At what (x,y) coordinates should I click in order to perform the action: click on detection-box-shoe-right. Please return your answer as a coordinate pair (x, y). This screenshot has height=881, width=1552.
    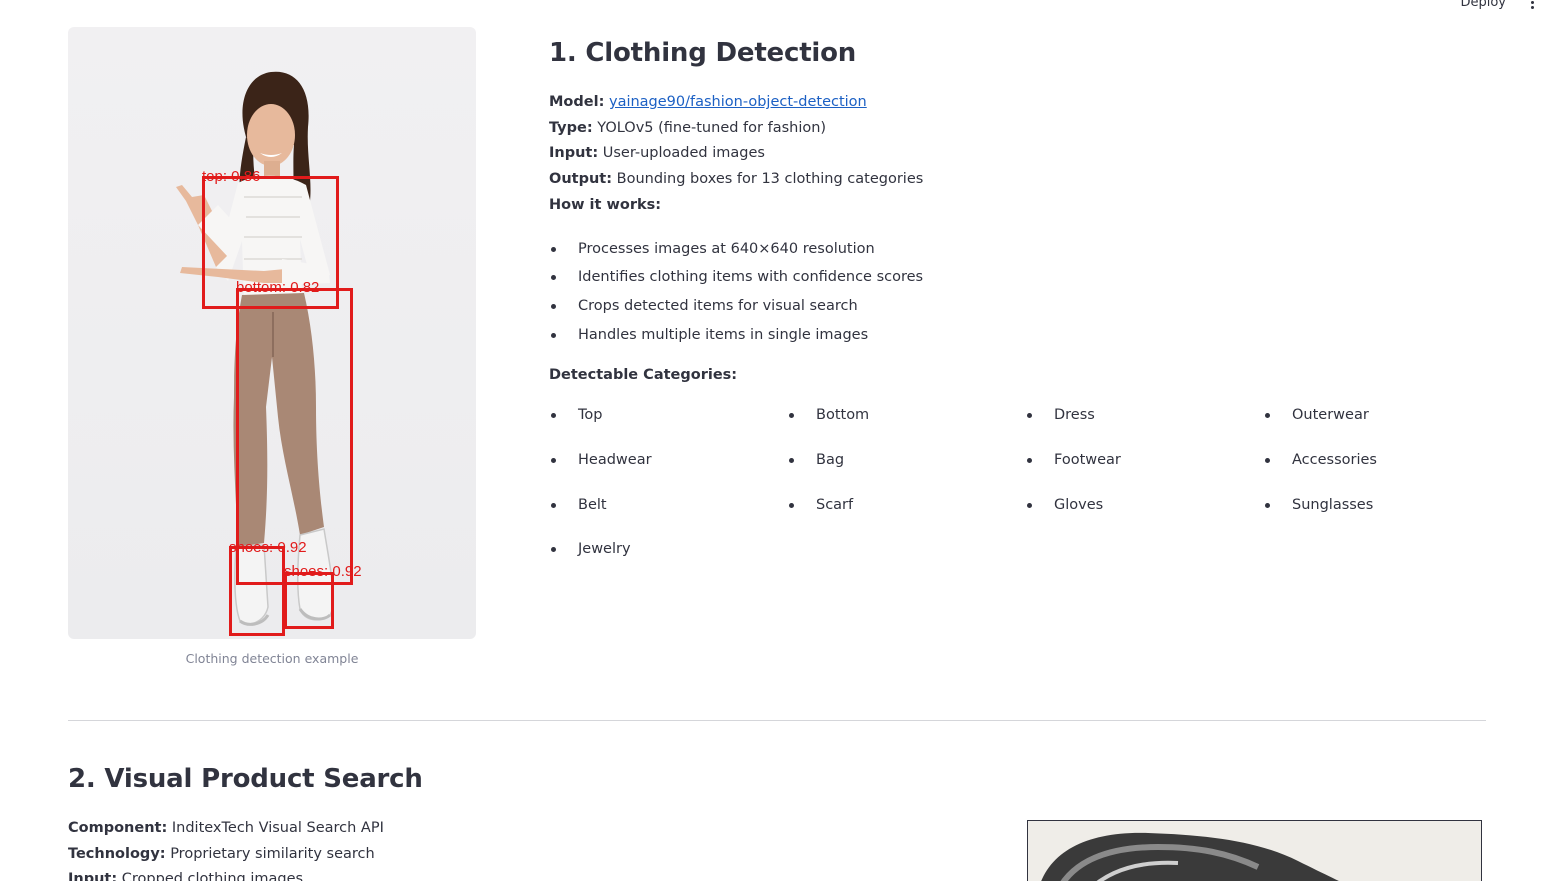
    Looking at the image, I should click on (309, 600).